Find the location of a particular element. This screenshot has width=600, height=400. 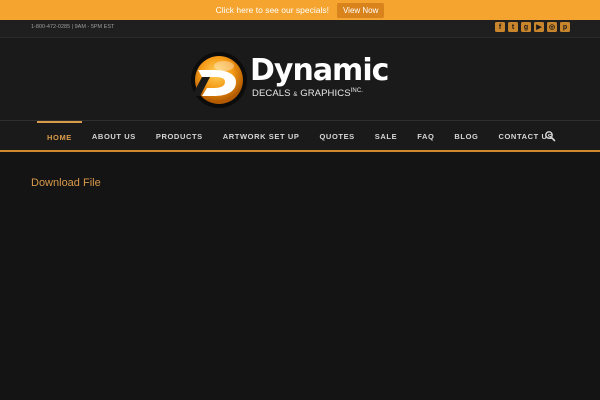

pinterest-icon: p is located at coordinates (565, 27).